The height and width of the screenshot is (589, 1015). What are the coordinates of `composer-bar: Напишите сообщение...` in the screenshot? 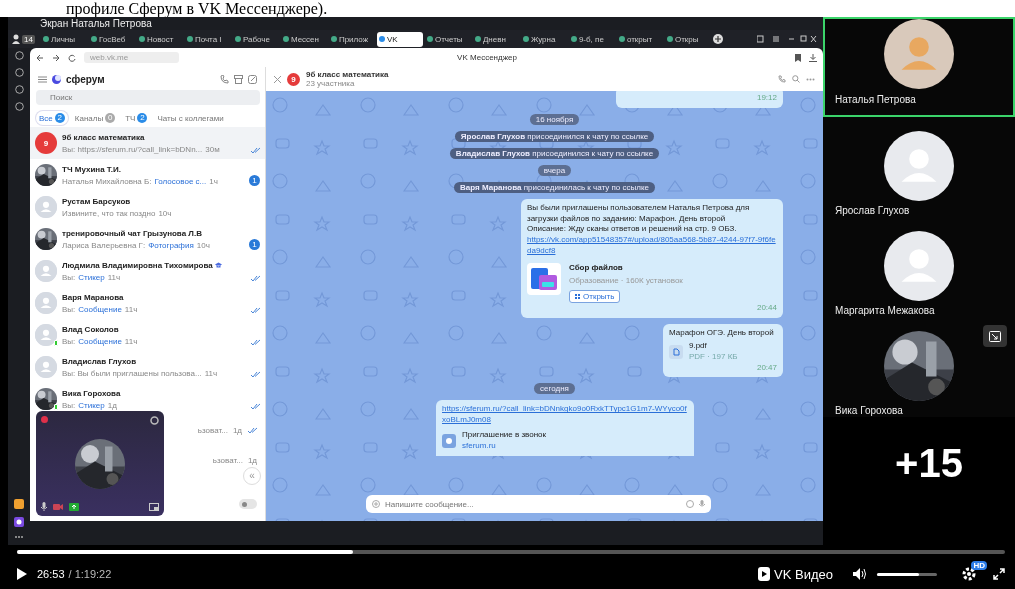 It's located at (538, 504).